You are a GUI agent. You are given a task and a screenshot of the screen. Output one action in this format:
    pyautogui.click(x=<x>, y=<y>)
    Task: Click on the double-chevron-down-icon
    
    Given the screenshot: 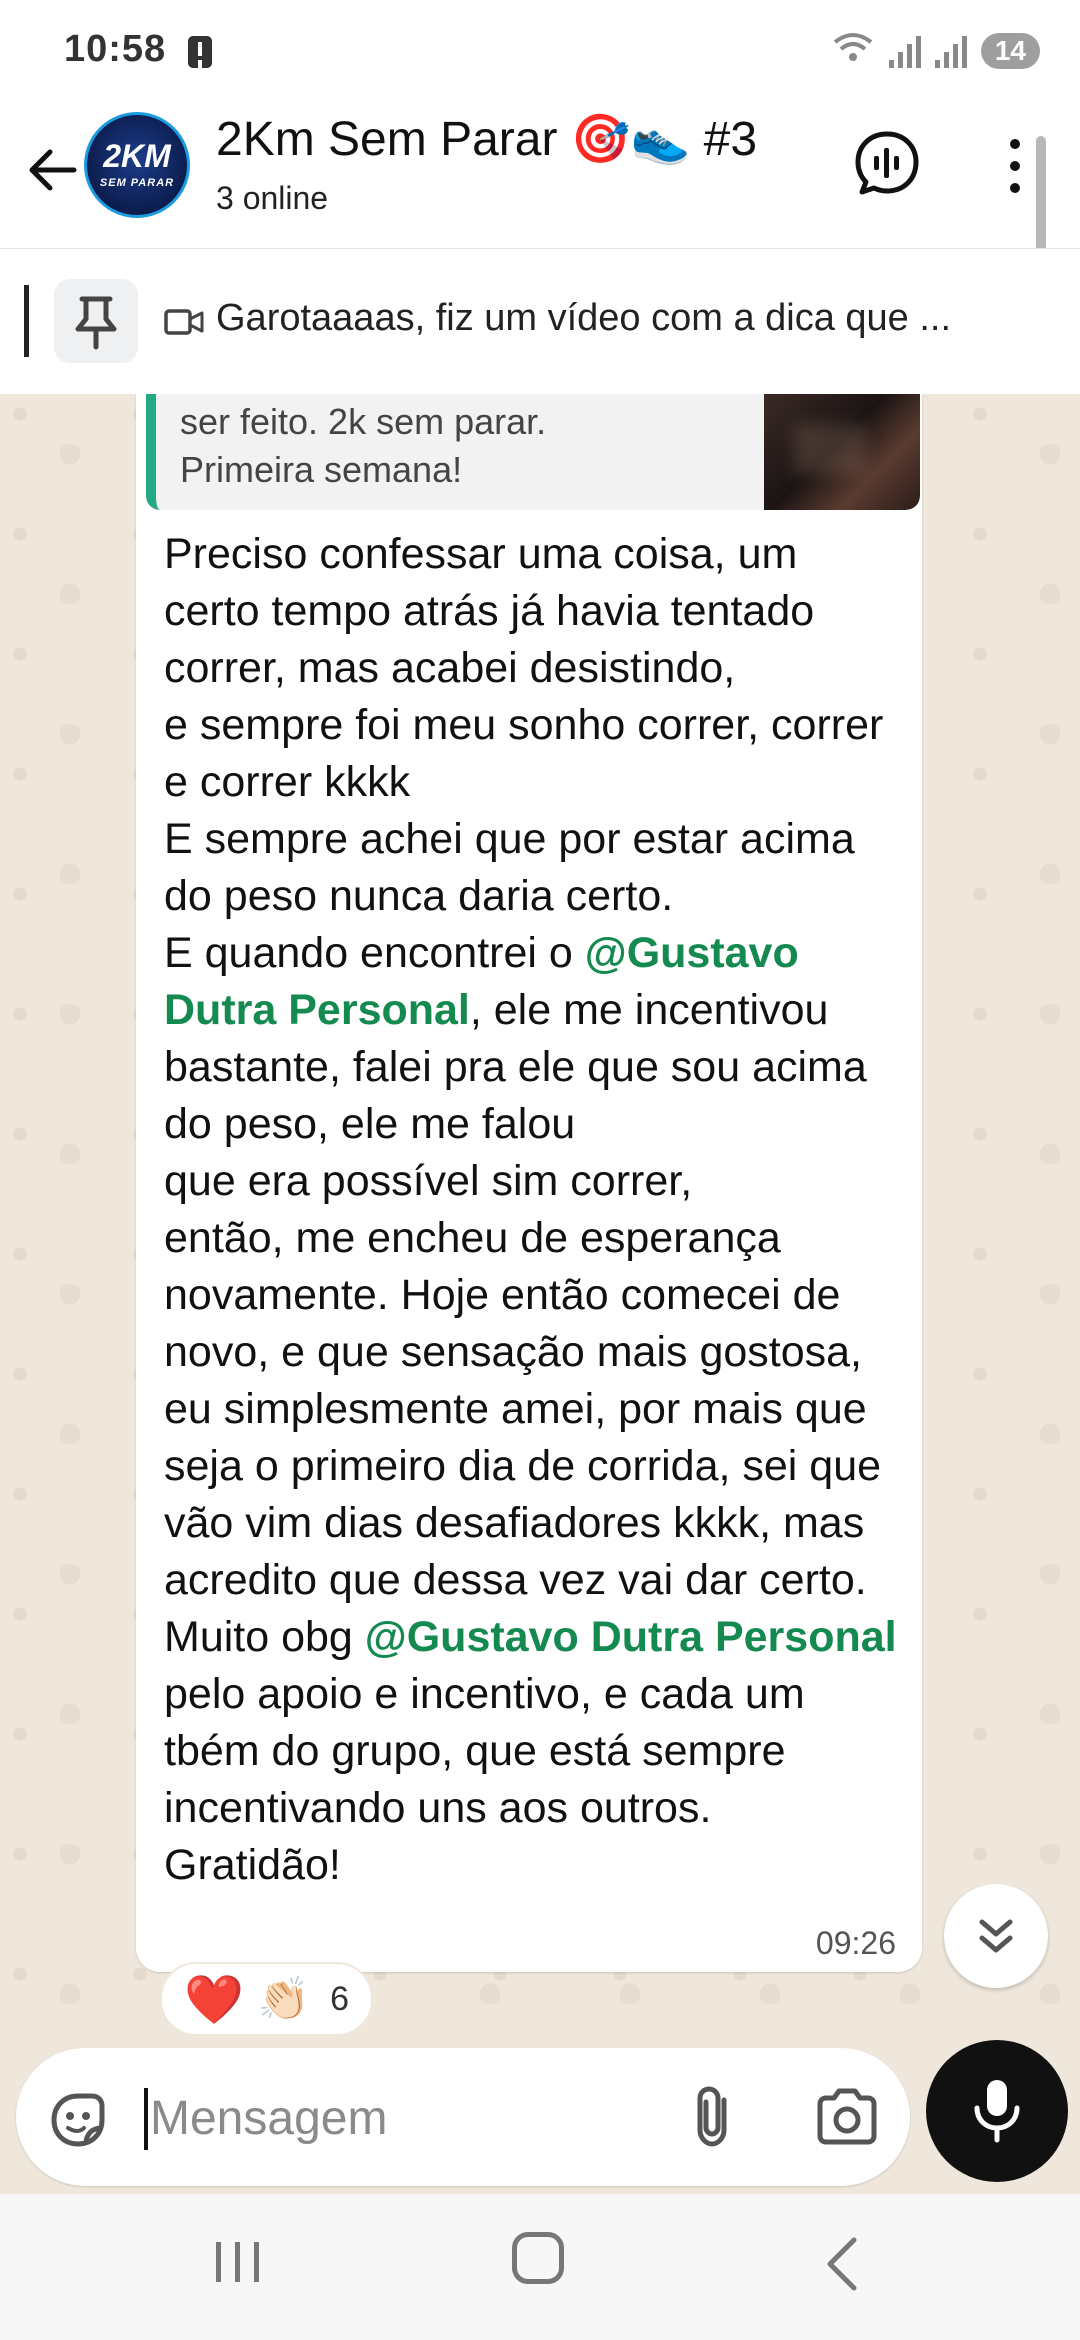 What is the action you would take?
    pyautogui.click(x=996, y=1936)
    